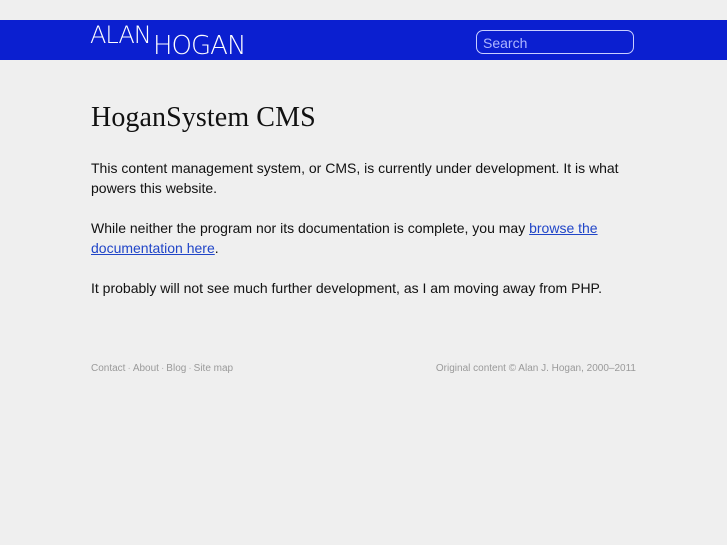  What do you see at coordinates (121, 35) in the screenshot?
I see `logo-word-alan: ALAN` at bounding box center [121, 35].